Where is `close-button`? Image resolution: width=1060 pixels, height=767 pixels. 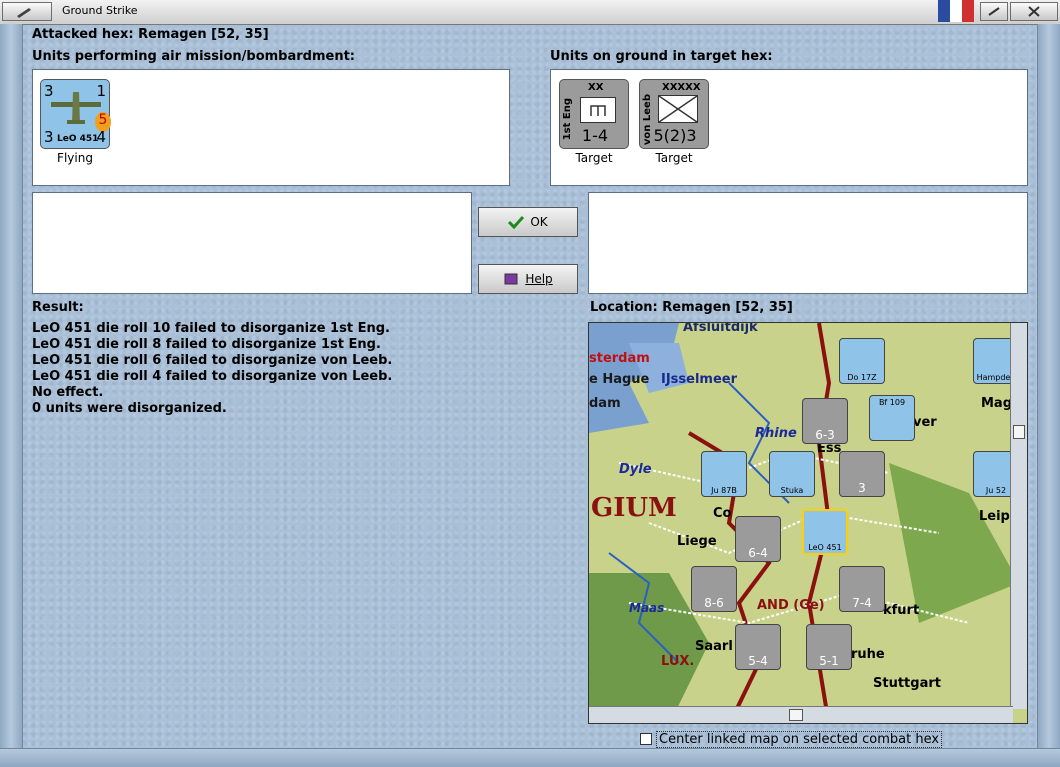 close-button is located at coordinates (1034, 11).